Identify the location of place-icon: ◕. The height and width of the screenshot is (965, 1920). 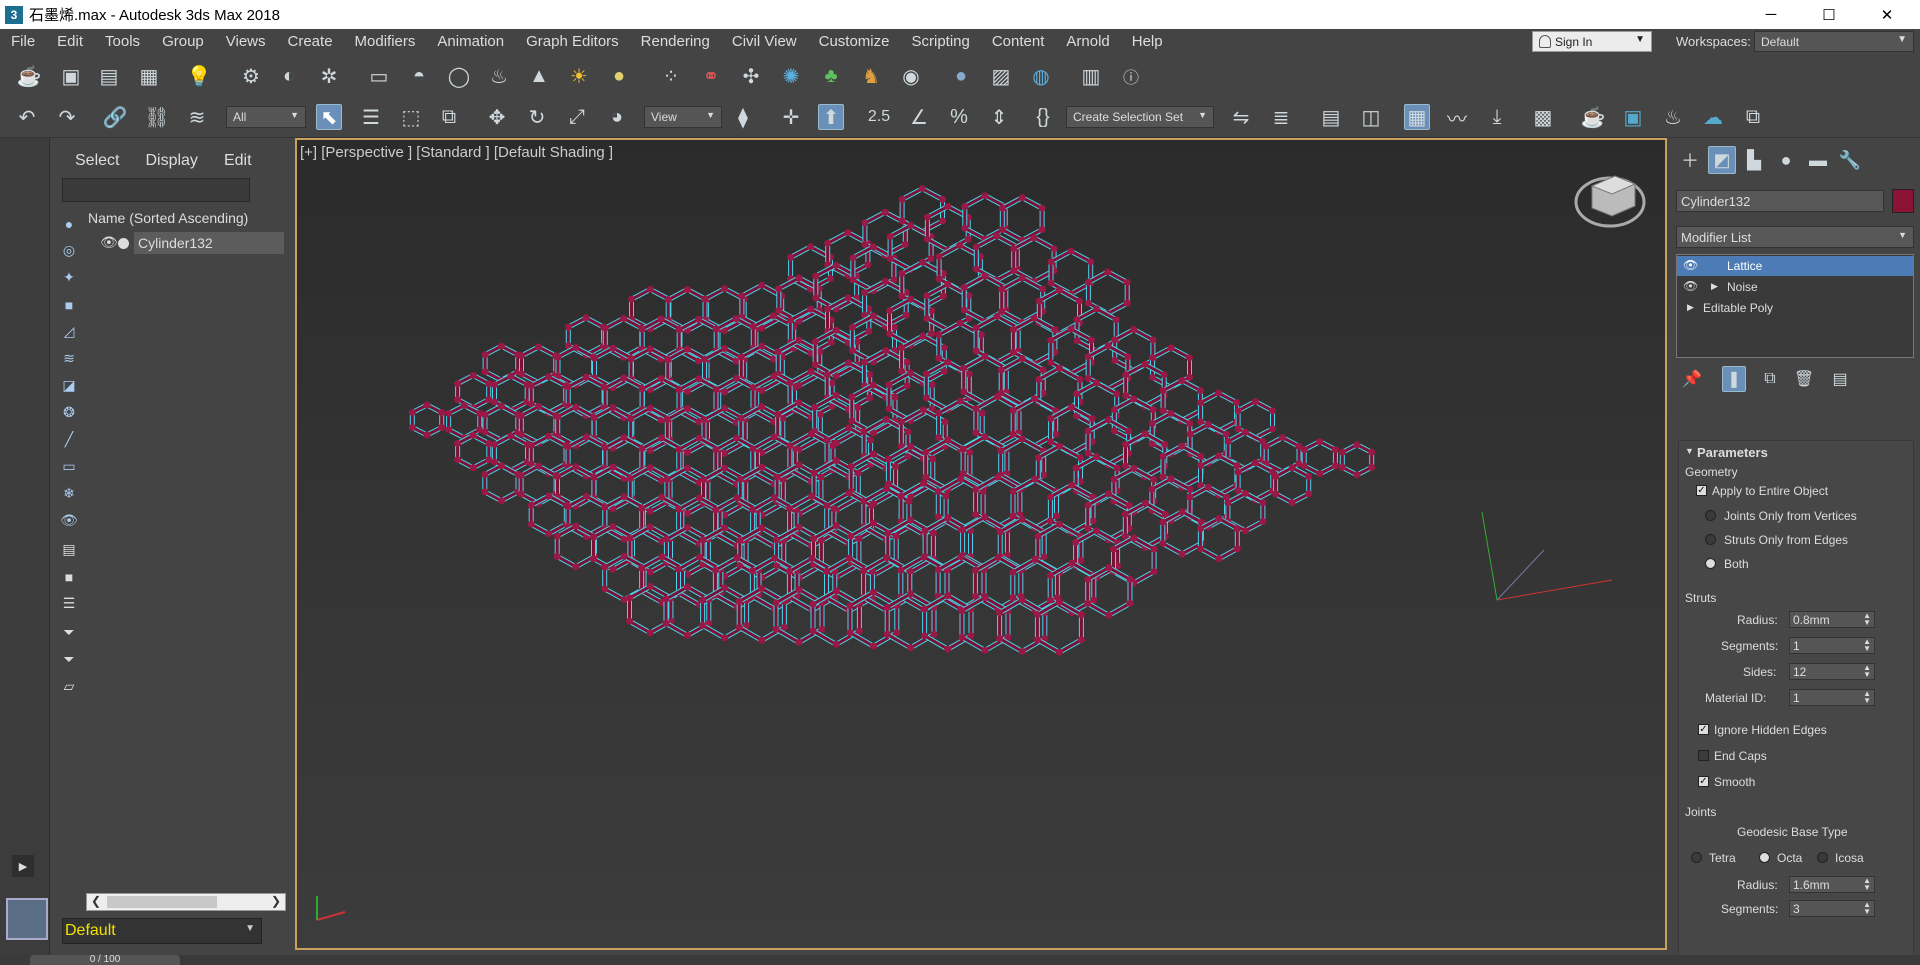
(617, 117).